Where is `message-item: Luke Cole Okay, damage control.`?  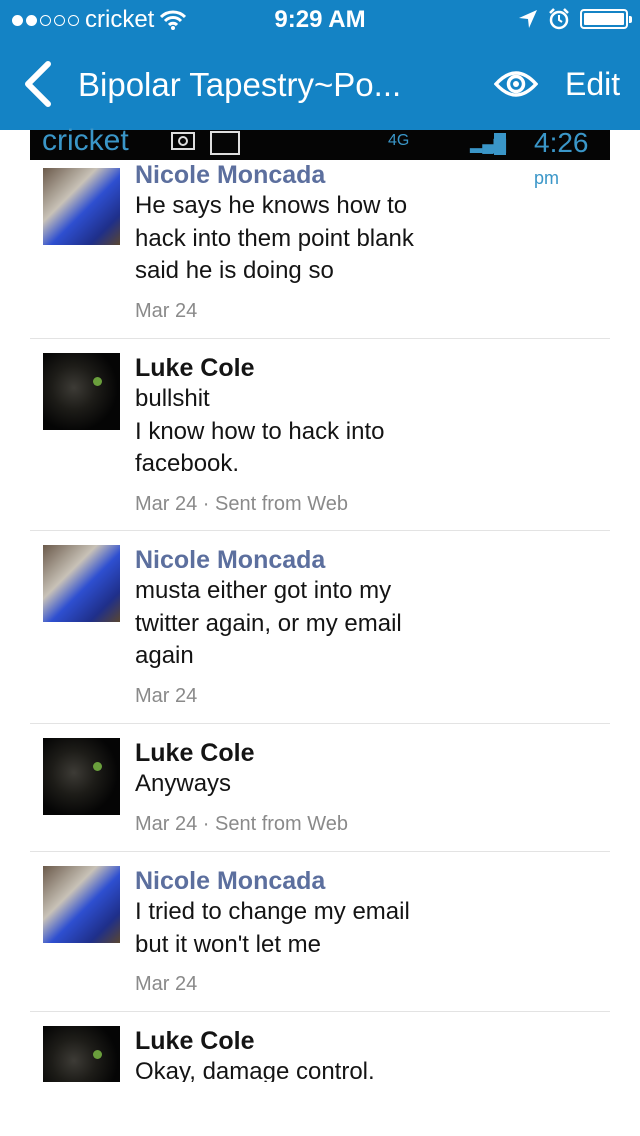
message-item: Luke Cole Okay, damage control. is located at coordinates (320, 1047).